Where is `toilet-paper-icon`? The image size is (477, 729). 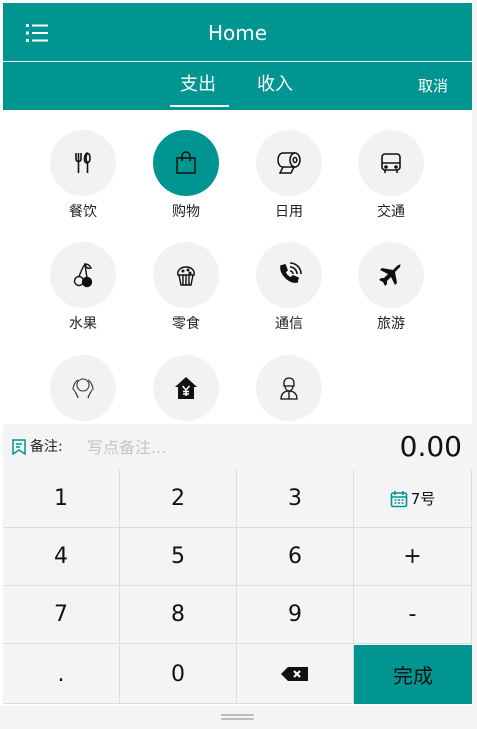
toilet-paper-icon is located at coordinates (289, 163).